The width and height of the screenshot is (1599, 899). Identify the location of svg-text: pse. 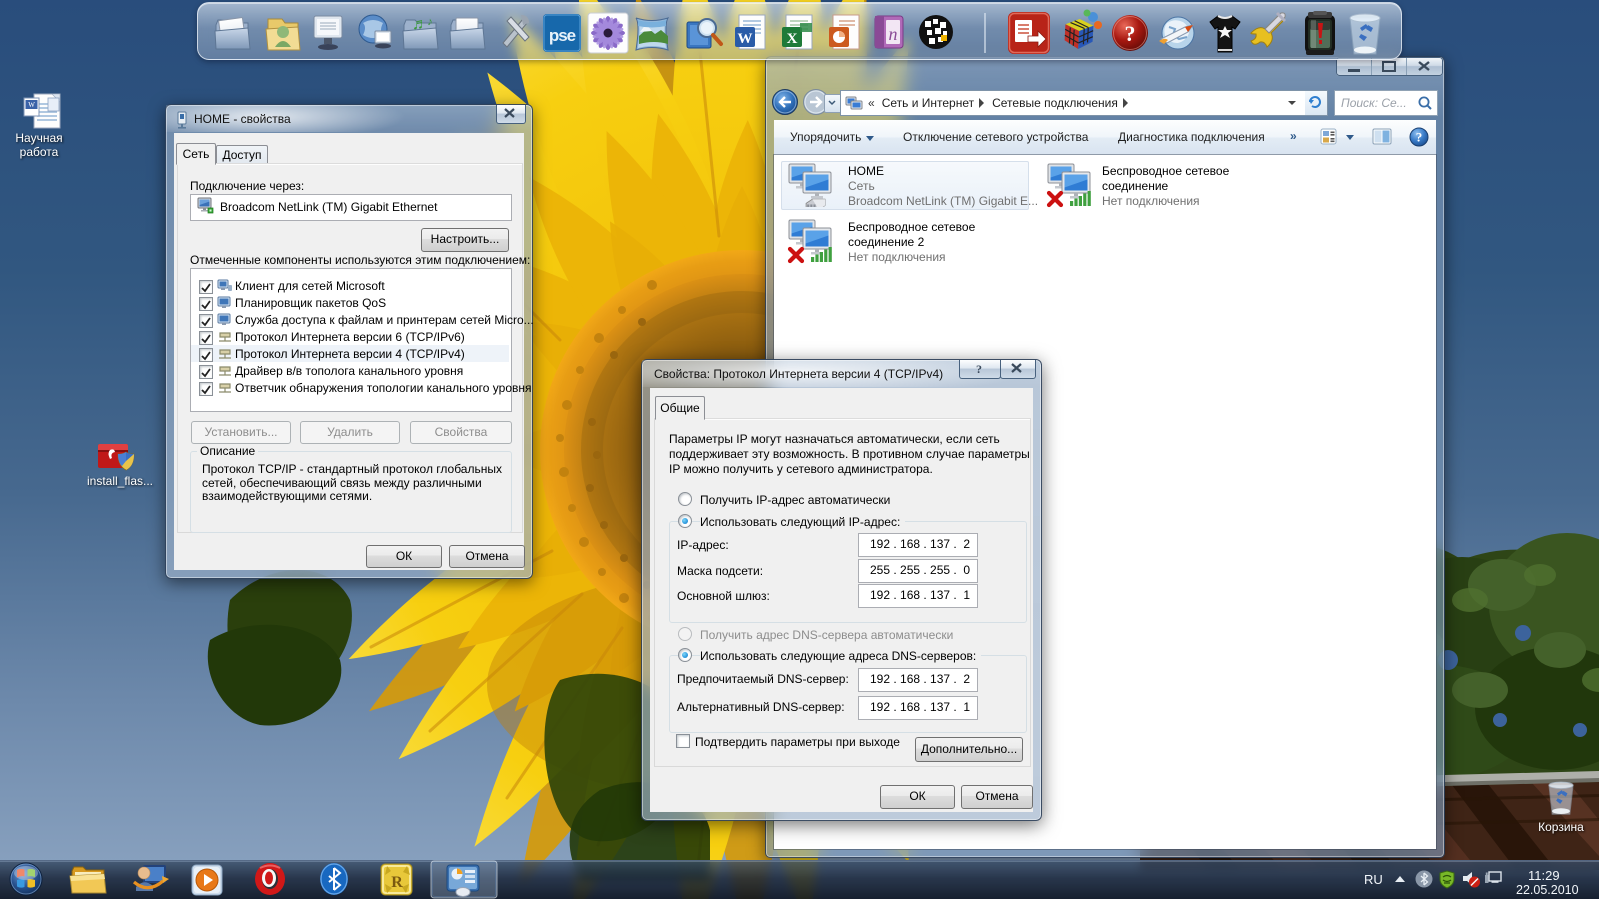
(562, 35).